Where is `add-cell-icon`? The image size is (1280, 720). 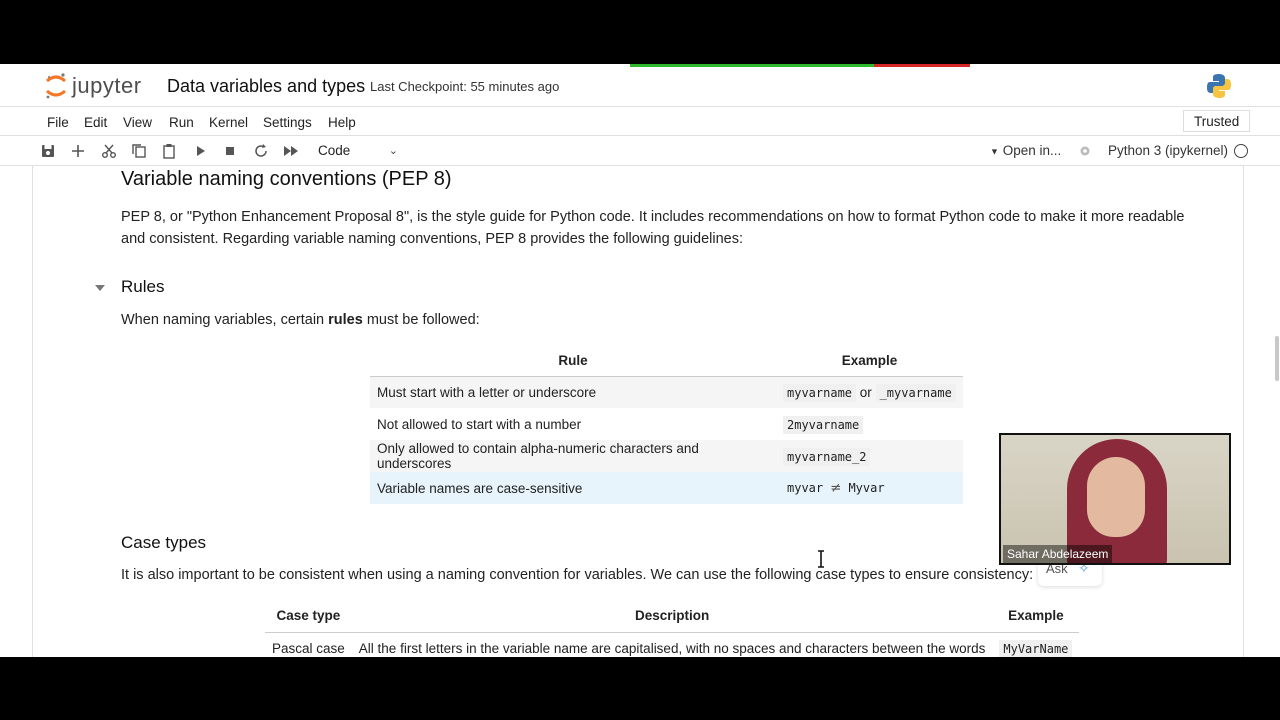 add-cell-icon is located at coordinates (78, 151).